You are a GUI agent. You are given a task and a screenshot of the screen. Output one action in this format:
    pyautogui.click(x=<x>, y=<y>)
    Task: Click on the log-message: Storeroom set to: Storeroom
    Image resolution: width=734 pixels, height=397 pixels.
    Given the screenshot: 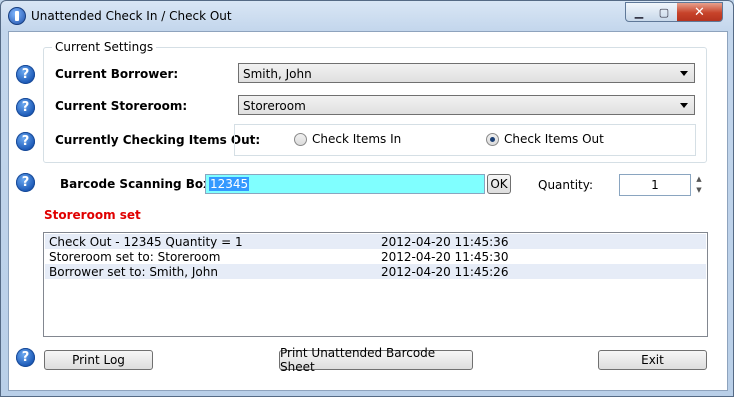 What is the action you would take?
    pyautogui.click(x=135, y=257)
    